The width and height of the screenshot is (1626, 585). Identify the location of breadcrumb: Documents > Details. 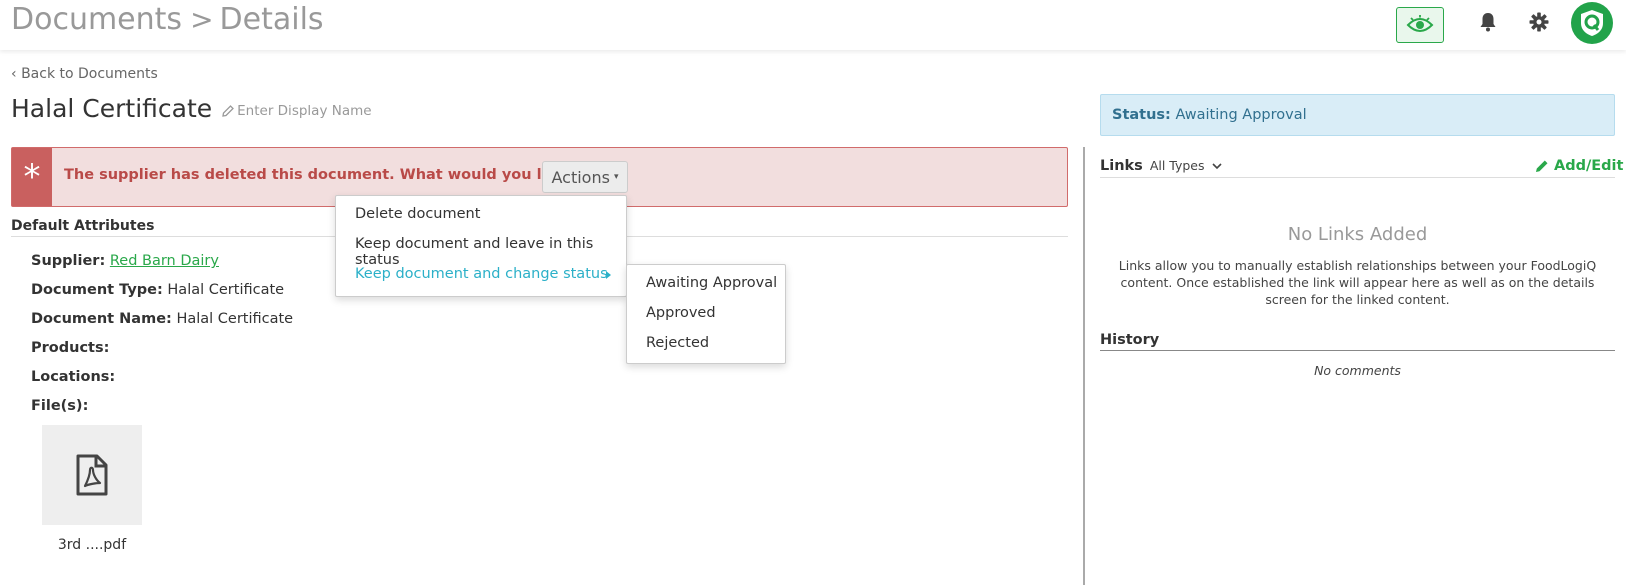
(167, 19).